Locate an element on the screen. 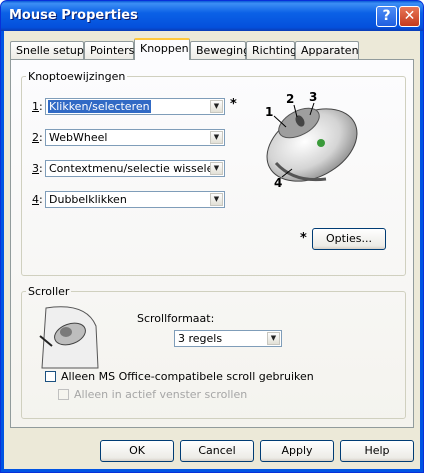 Image resolution: width=424 pixels, height=473 pixels. button-1-combo: Klikken/selecteren ▼ is located at coordinates (135, 106).